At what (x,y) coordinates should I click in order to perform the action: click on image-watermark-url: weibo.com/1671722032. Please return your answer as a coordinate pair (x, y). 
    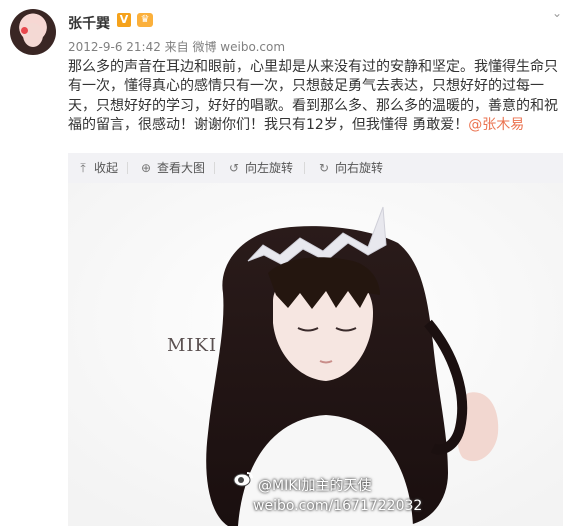
    Looking at the image, I should click on (338, 506).